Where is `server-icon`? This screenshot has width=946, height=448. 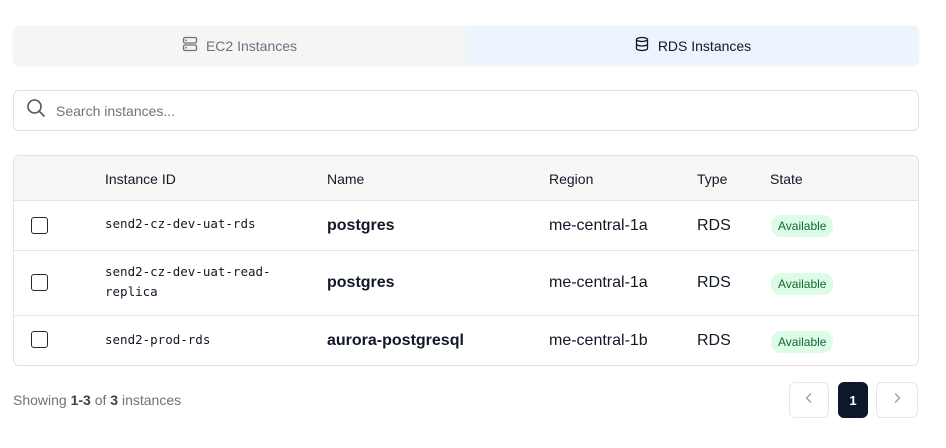
server-icon is located at coordinates (190, 45).